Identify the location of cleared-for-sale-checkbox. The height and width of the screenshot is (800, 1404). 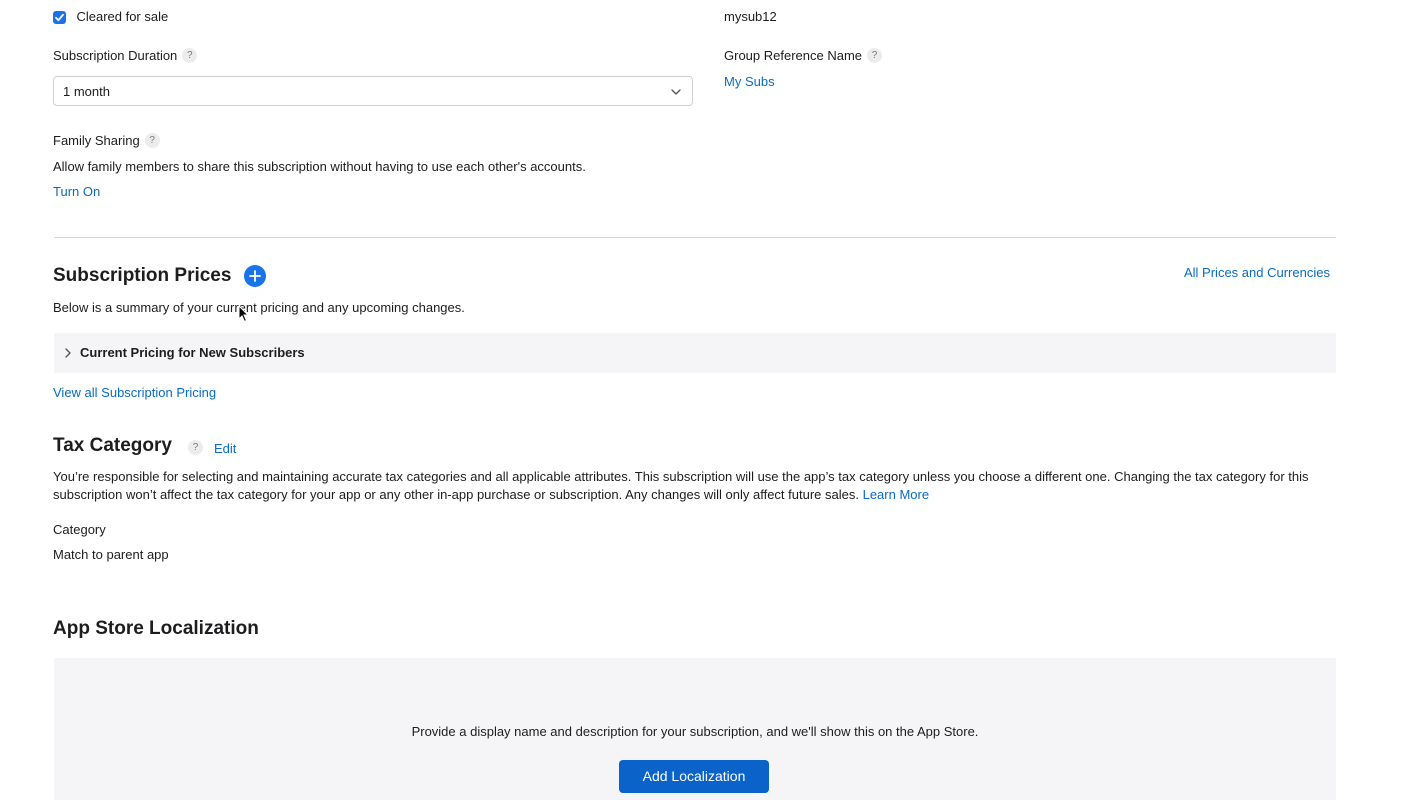
(59, 17).